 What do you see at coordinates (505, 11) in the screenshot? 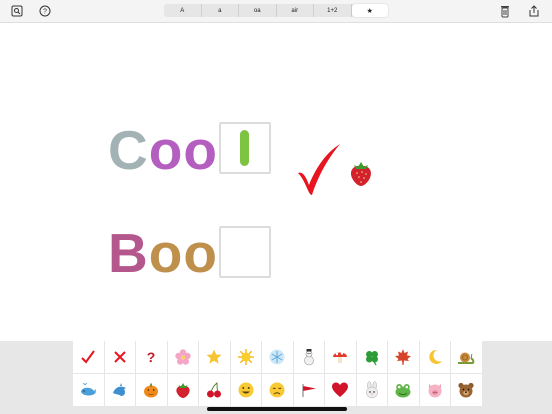
I see `trash-icon` at bounding box center [505, 11].